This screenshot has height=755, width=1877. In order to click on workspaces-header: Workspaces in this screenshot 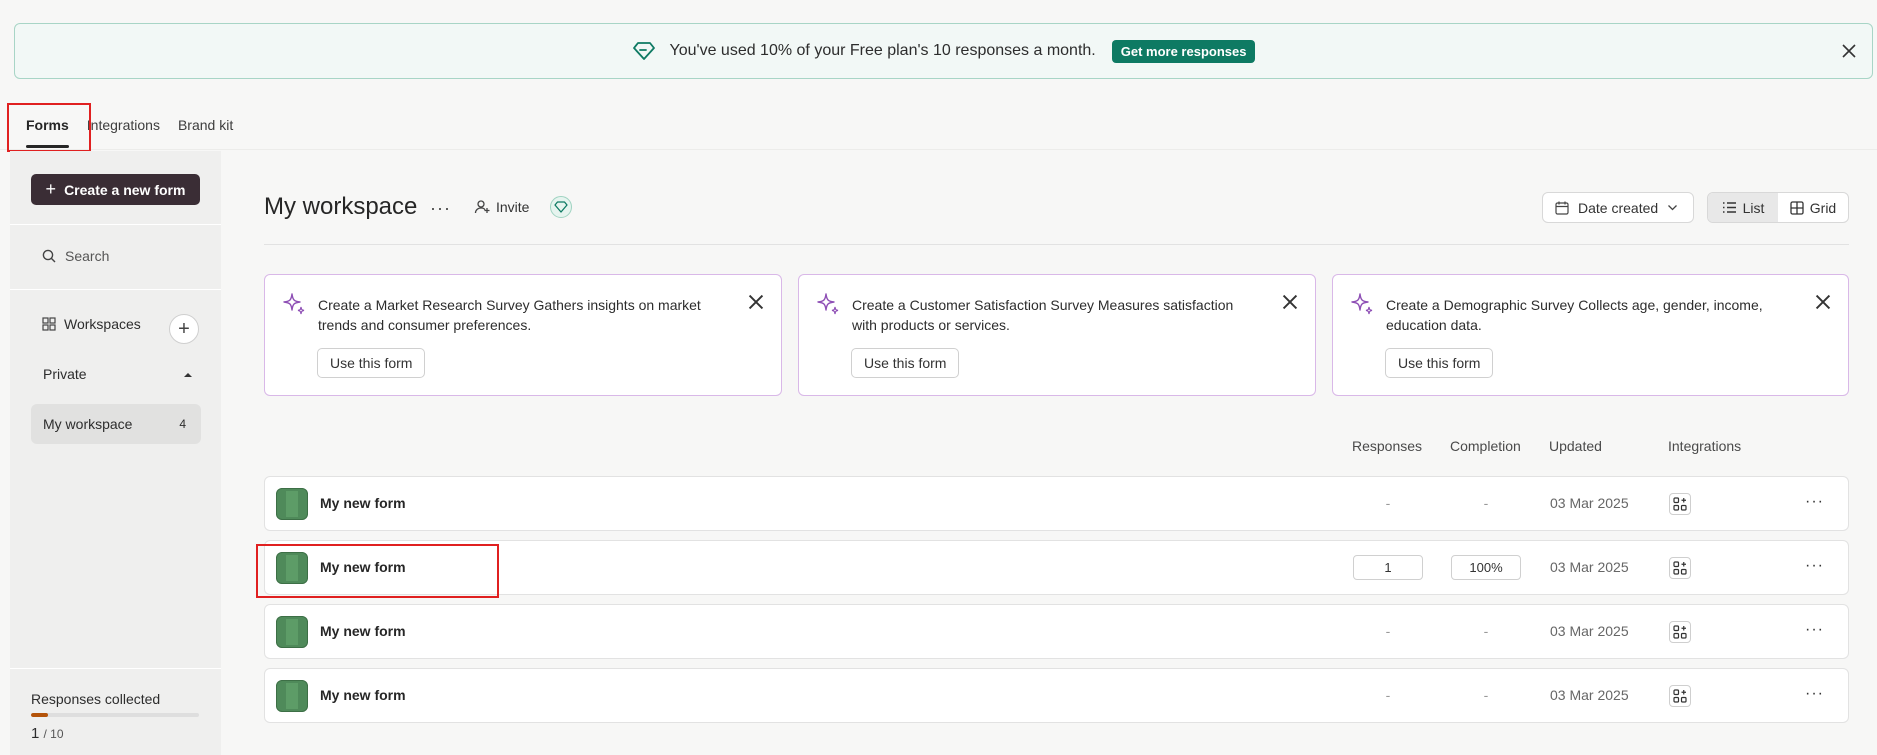, I will do `click(91, 324)`.